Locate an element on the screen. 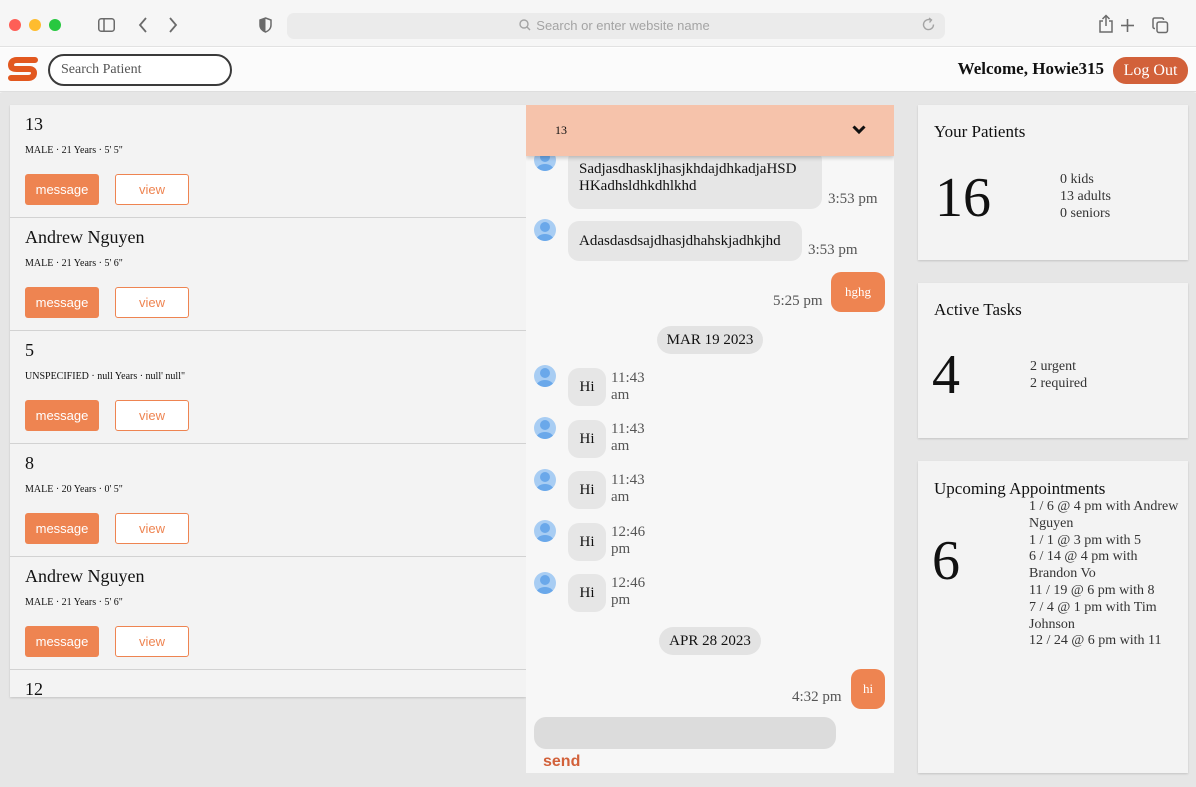 This screenshot has height=787, width=1196. sidebar-toggle-icon is located at coordinates (106, 25).